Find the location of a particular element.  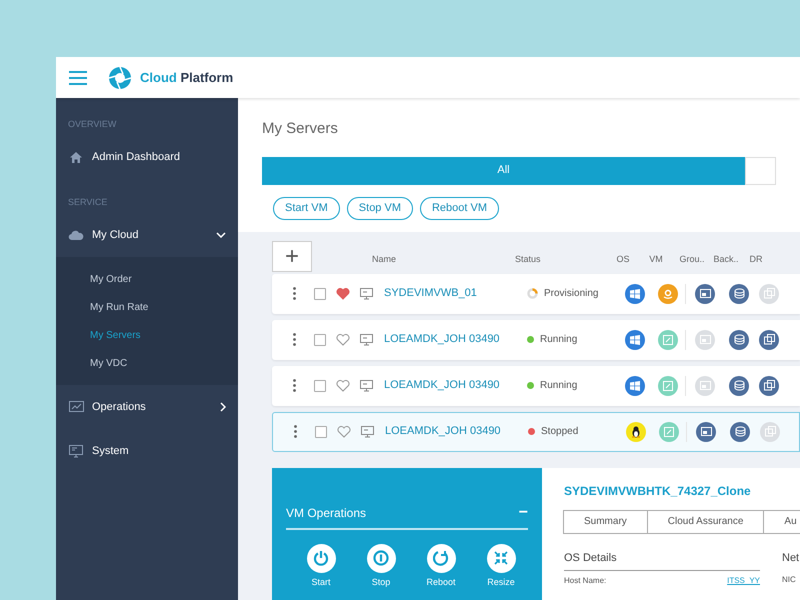

server-title: SYDEVIMVWBHTK_74327_Clone is located at coordinates (658, 491).